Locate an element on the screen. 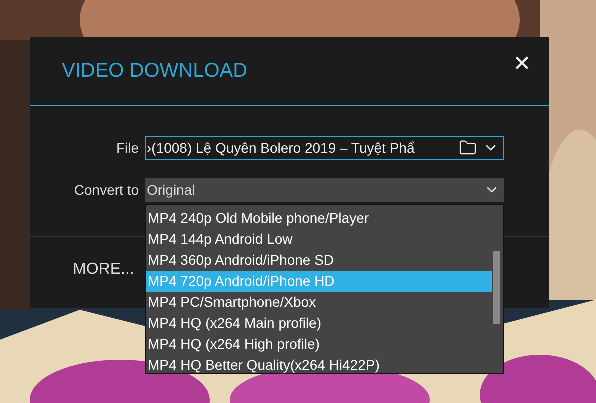 The width and height of the screenshot is (596, 403). dropdown-option: MP4 PC/Smartphone/Xbox is located at coordinates (319, 302).